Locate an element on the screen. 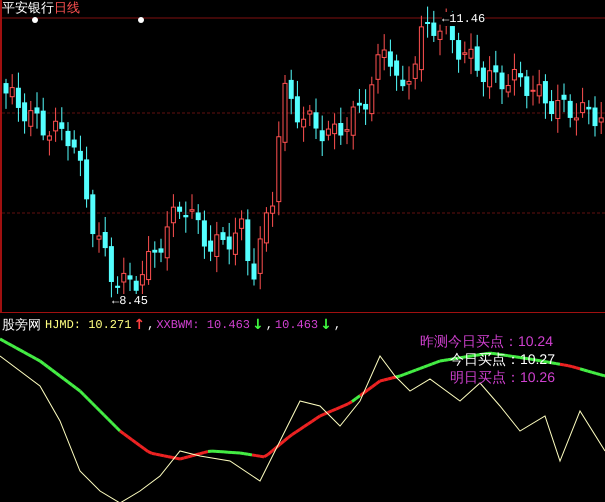  indicator-value: 10.463 is located at coordinates (296, 325).